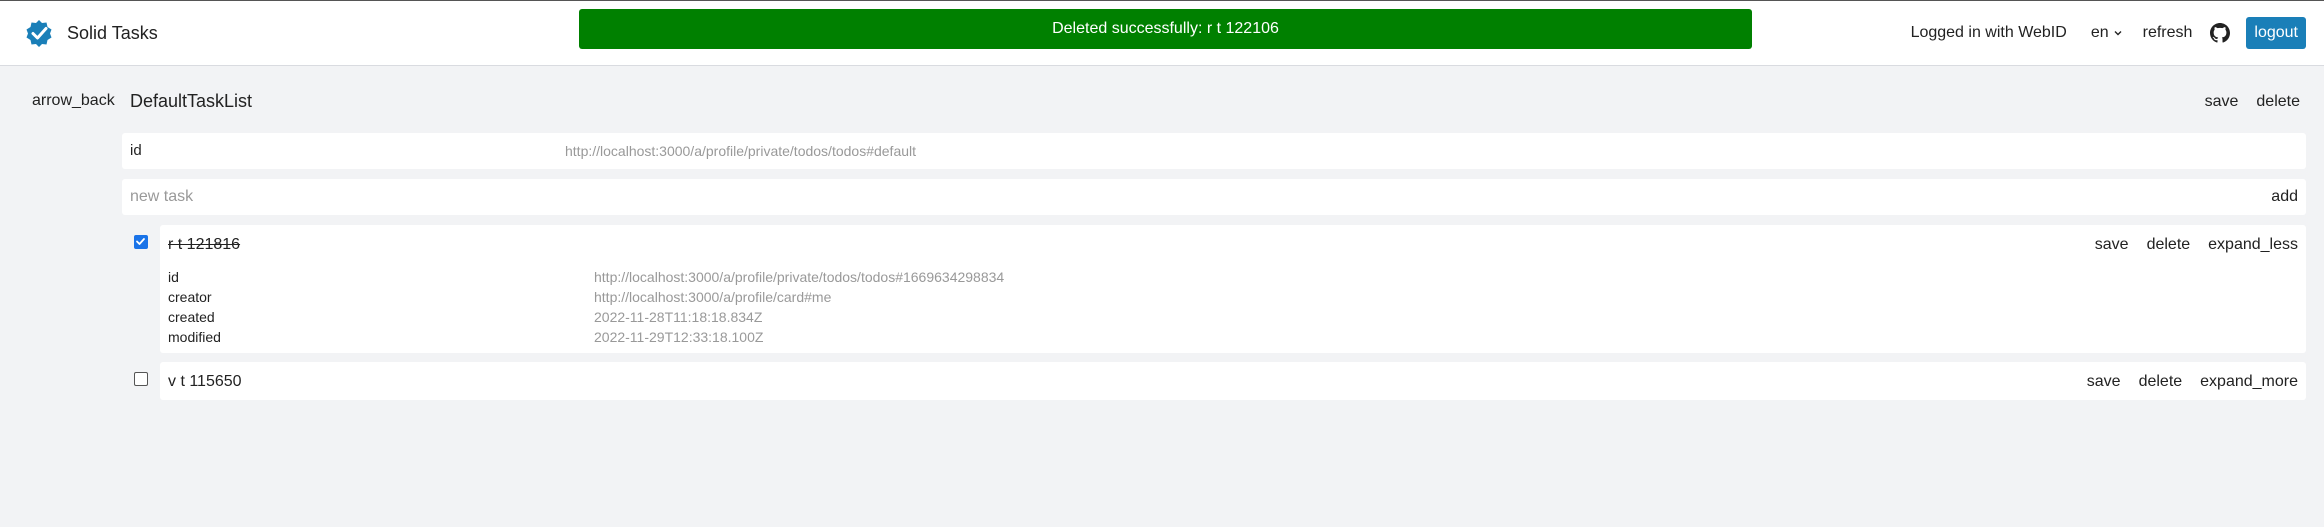 Image resolution: width=2324 pixels, height=527 pixels. I want to click on expand-button: expand_more, so click(2249, 382).